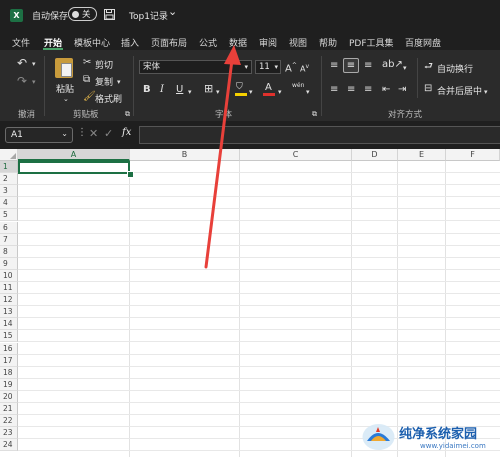 The image size is (500, 457). I want to click on watermark-logo, so click(378, 435).